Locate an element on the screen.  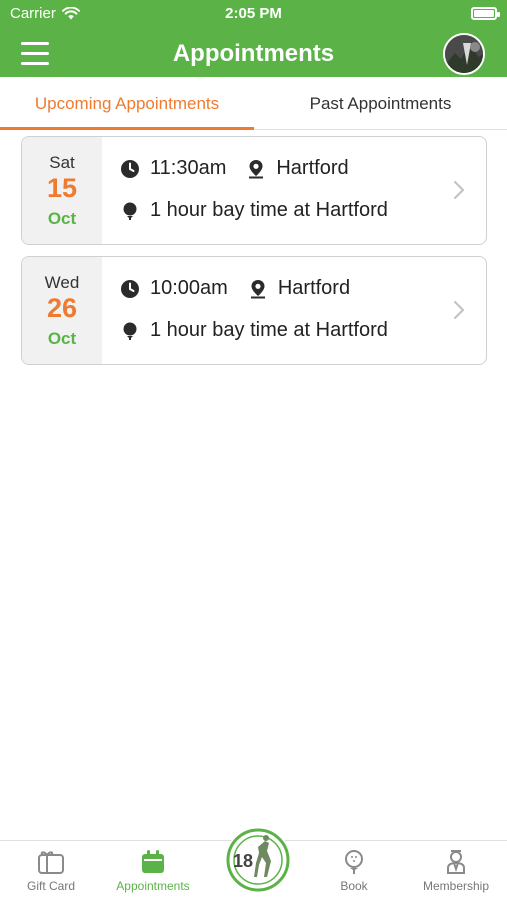
tab-appointments: Appointments is located at coordinates (153, 870).